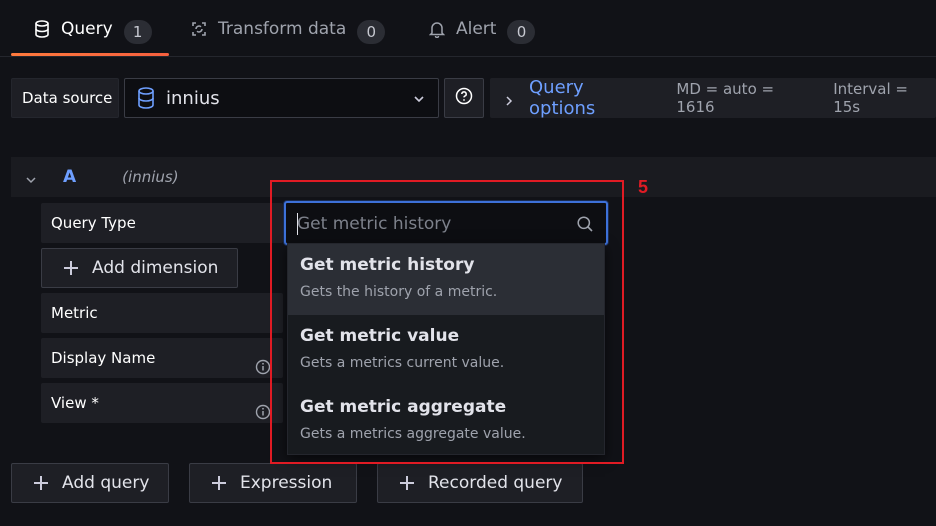 The height and width of the screenshot is (526, 936). Describe the element at coordinates (509, 99) in the screenshot. I see `chevron-right-icon` at that location.